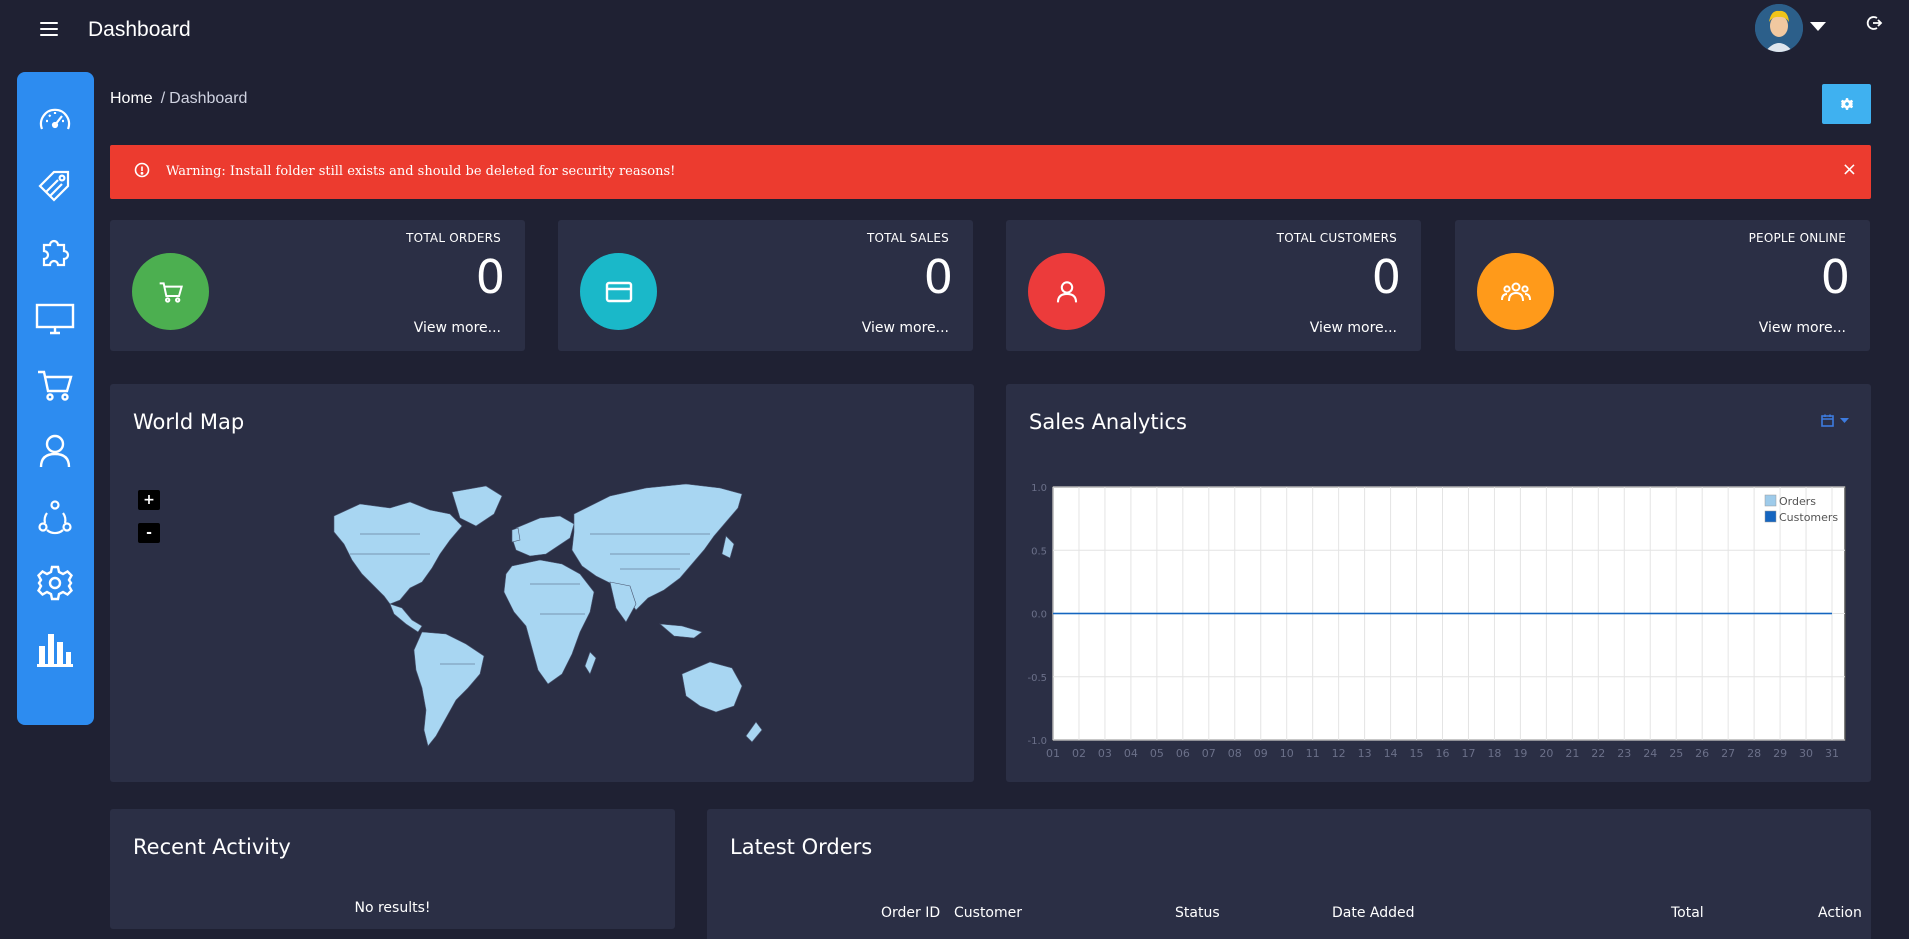  I want to click on column-header-order-id: Order ID, so click(910, 913).